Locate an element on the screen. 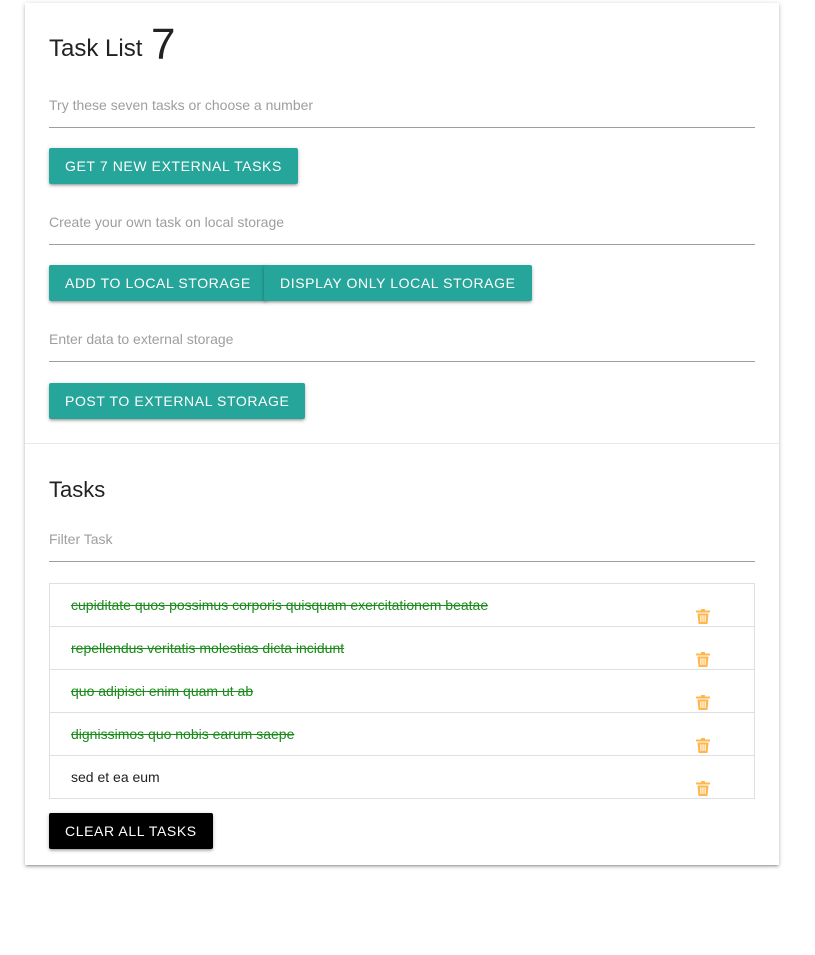 The image size is (815, 955). task-number-input is located at coordinates (402, 105).